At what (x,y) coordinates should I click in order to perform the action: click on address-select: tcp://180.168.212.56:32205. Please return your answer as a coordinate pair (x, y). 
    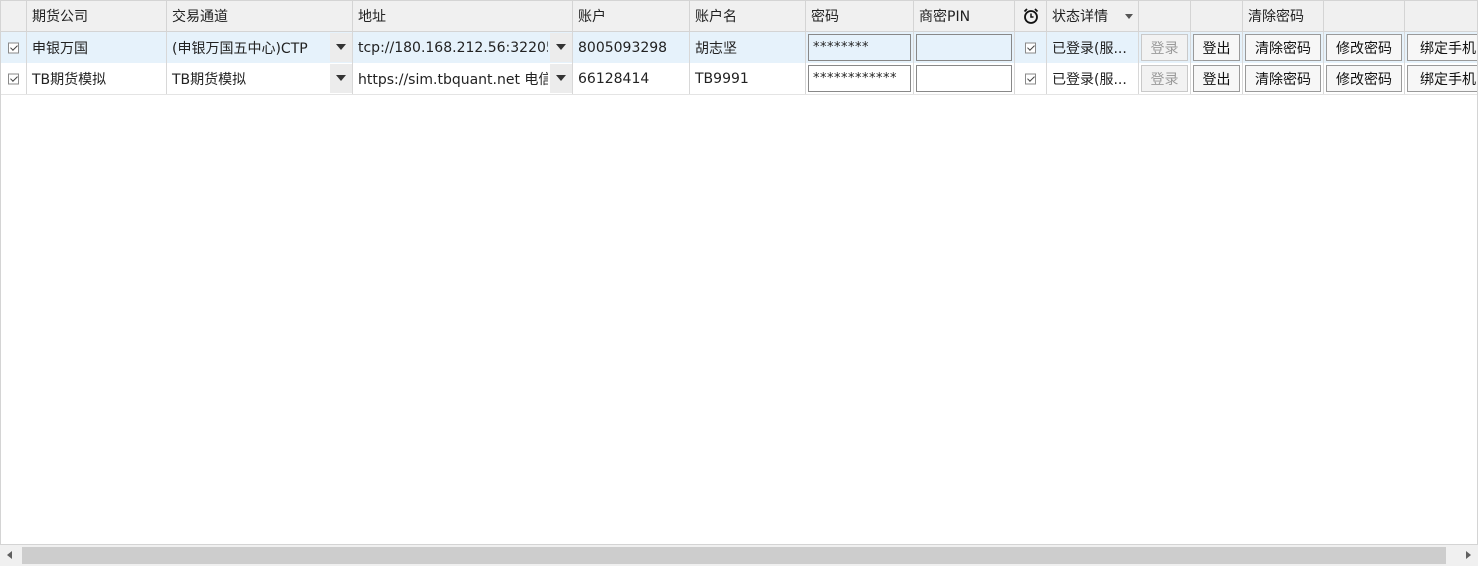
    Looking at the image, I should click on (463, 47).